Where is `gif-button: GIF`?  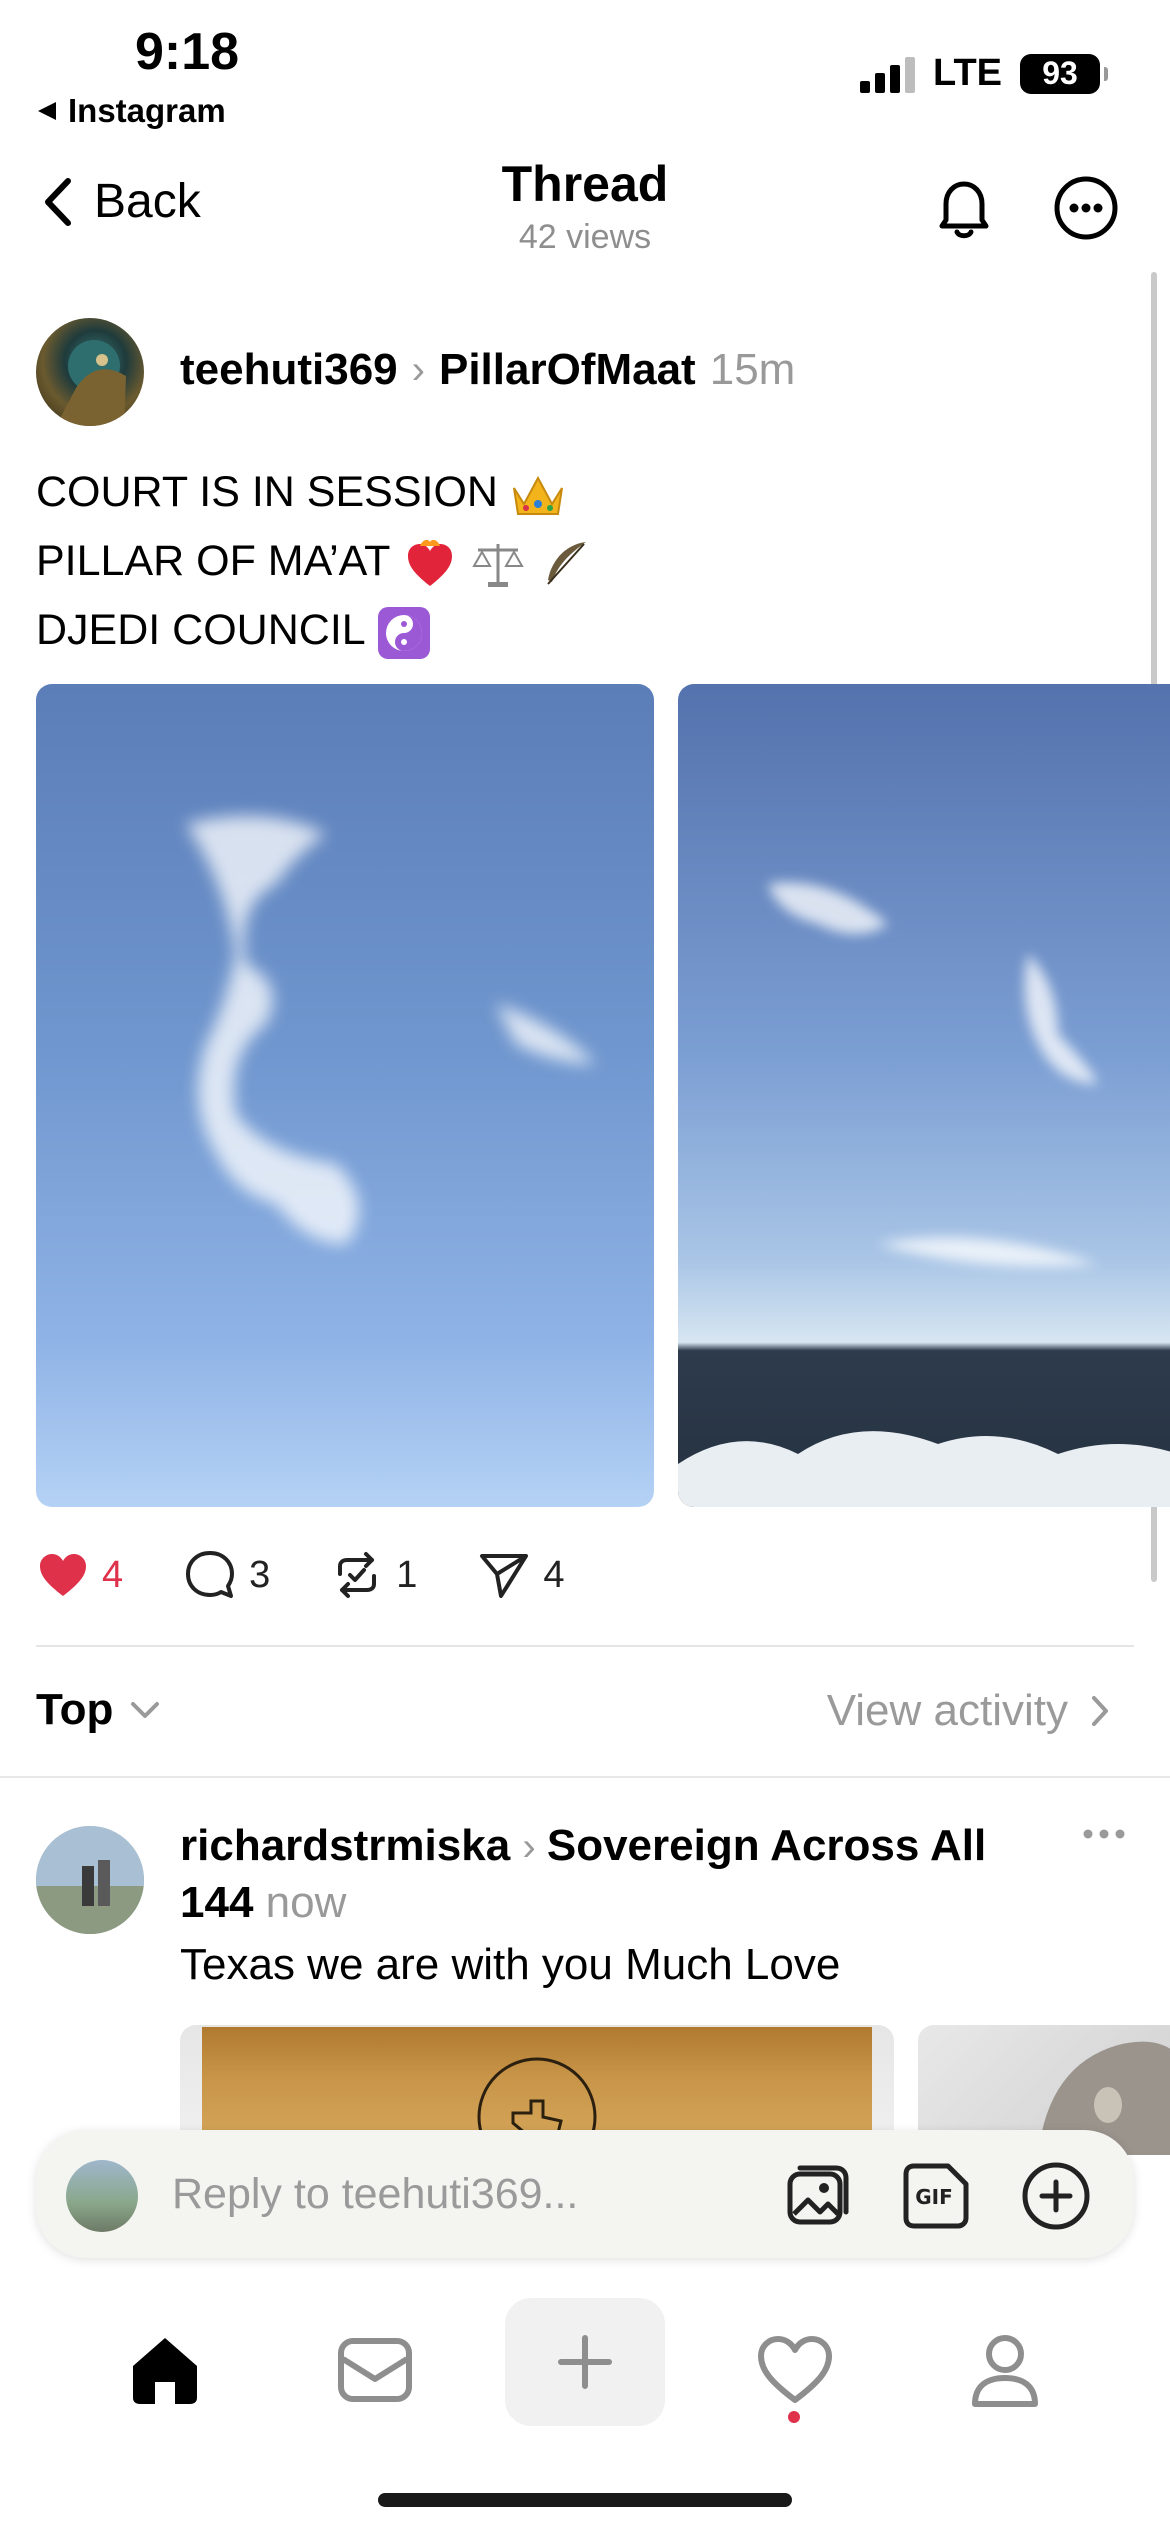
gif-button: GIF is located at coordinates (936, 2198).